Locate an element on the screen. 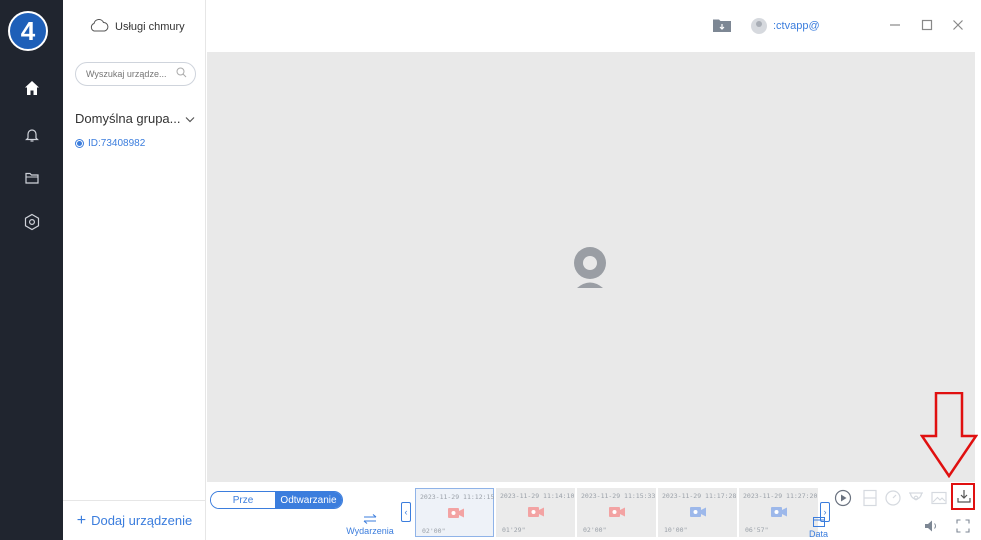 This screenshot has width=981, height=540. clip-duration: 10'00" is located at coordinates (676, 530).